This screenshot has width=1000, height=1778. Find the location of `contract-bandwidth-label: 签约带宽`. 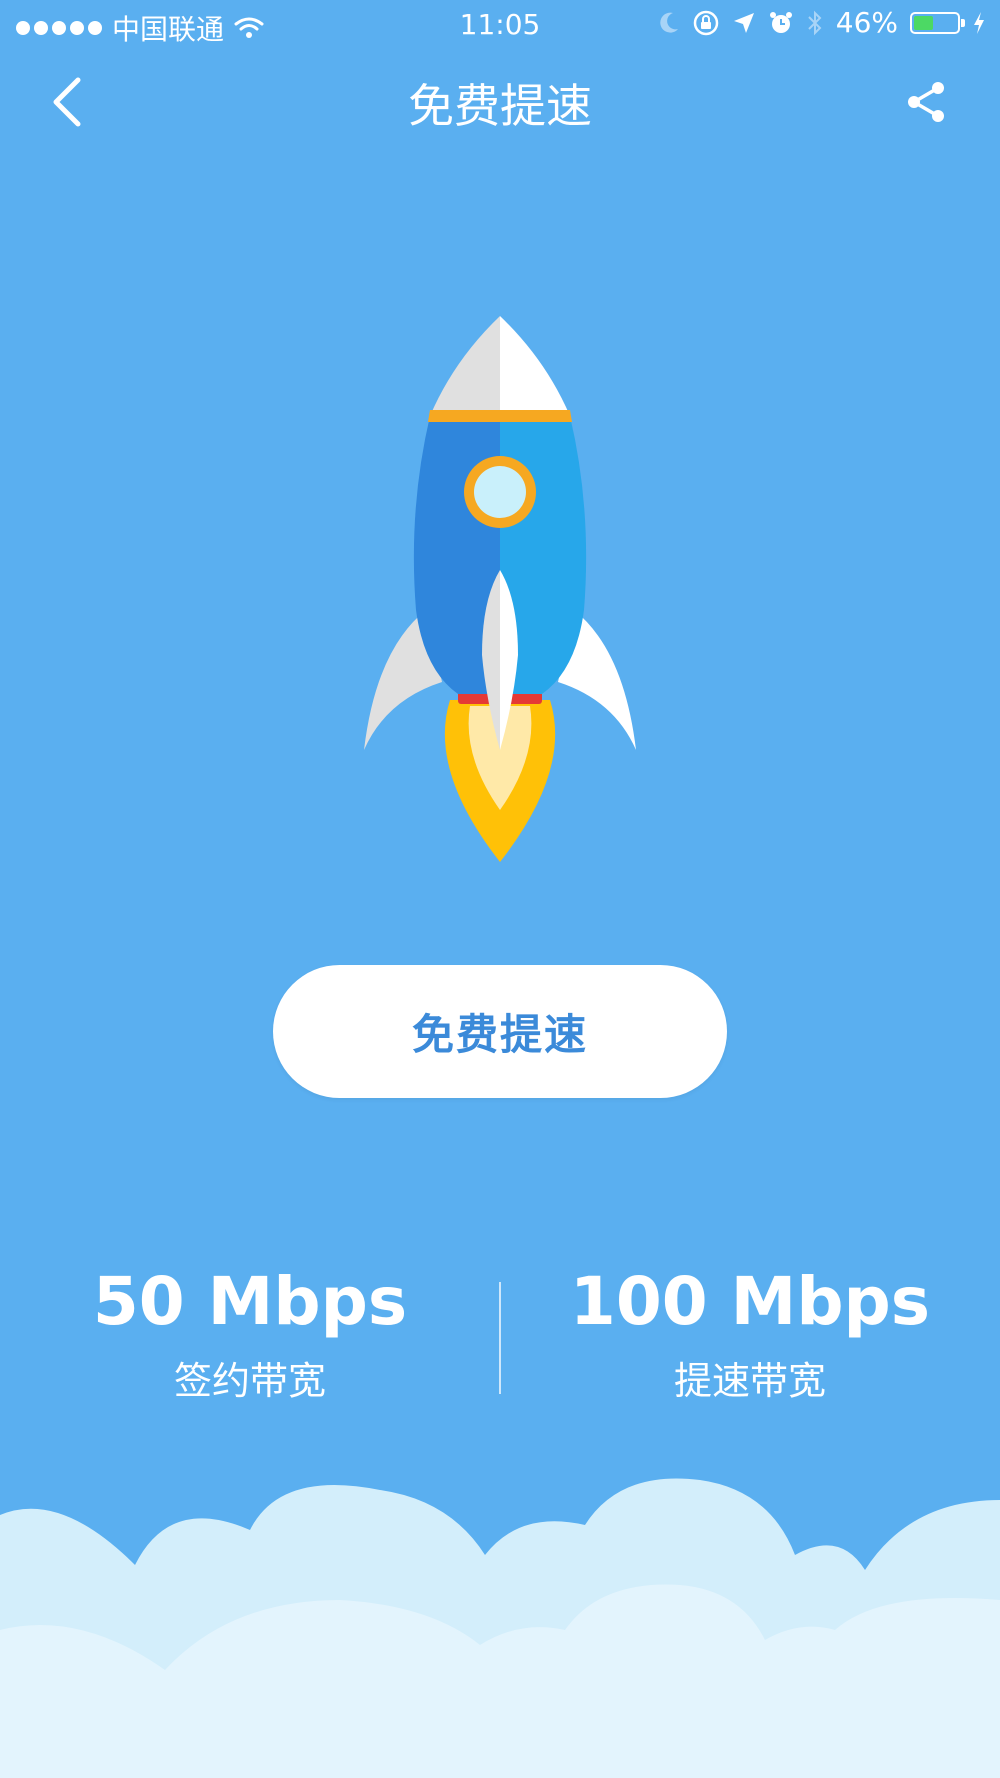

contract-bandwidth-label: 签约带宽 is located at coordinates (249, 1381).